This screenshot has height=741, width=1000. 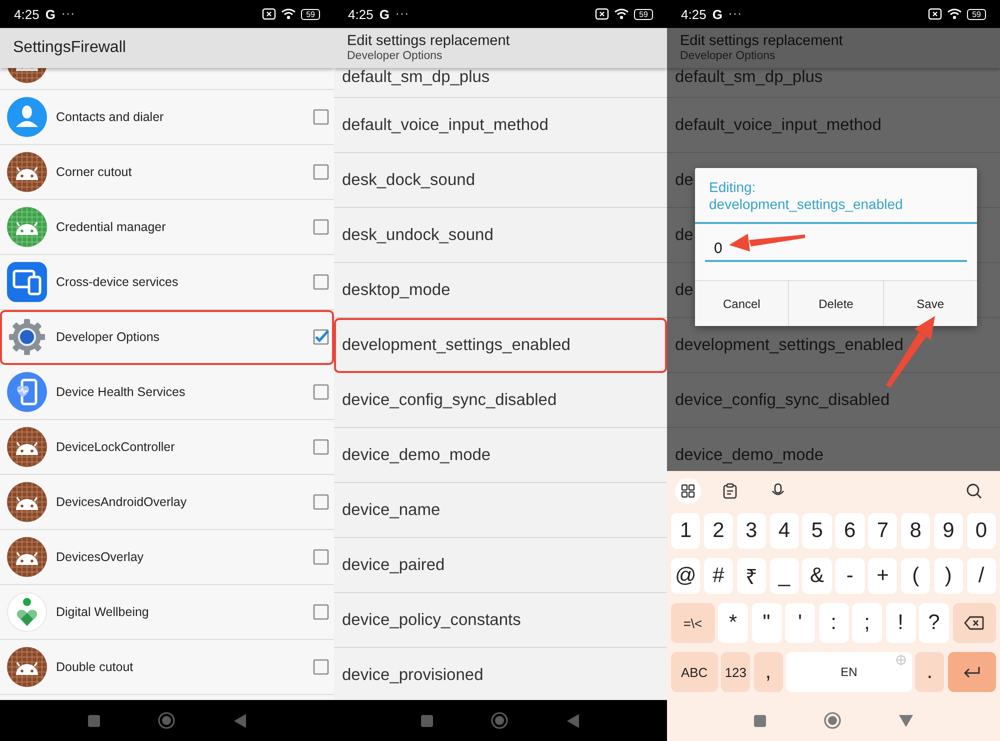 I want to click on keyboard-key: 5, so click(x=817, y=531).